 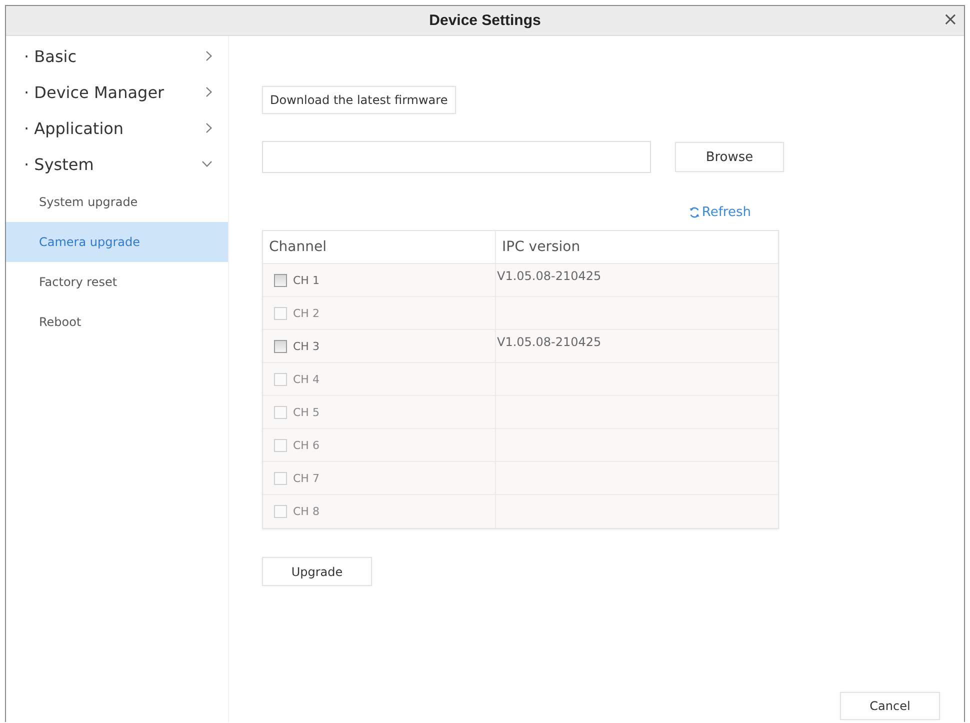 What do you see at coordinates (306, 280) in the screenshot?
I see `channel-label: CH 1` at bounding box center [306, 280].